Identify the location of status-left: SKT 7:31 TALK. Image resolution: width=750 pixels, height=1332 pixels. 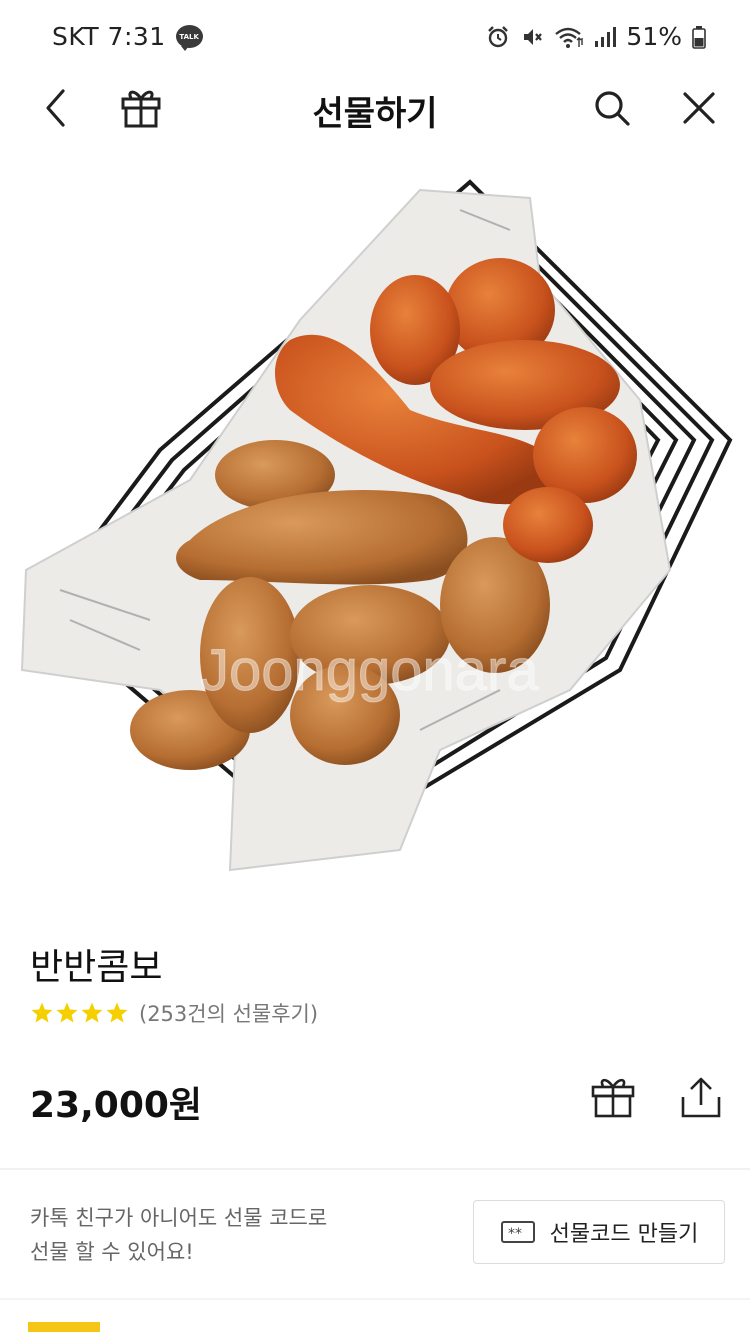
(127, 36).